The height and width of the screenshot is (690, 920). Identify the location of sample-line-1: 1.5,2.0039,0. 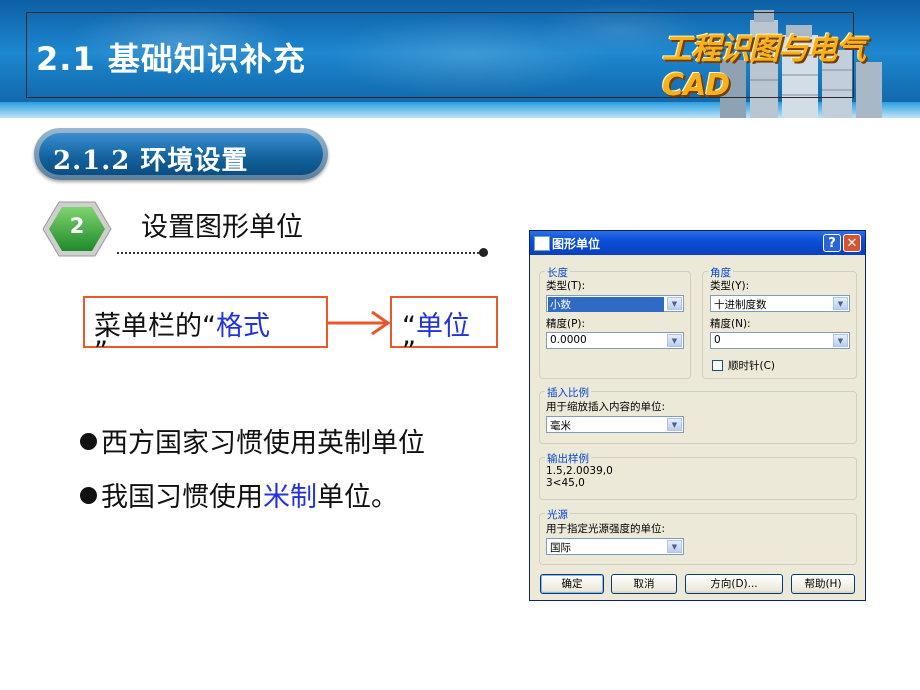
(579, 471).